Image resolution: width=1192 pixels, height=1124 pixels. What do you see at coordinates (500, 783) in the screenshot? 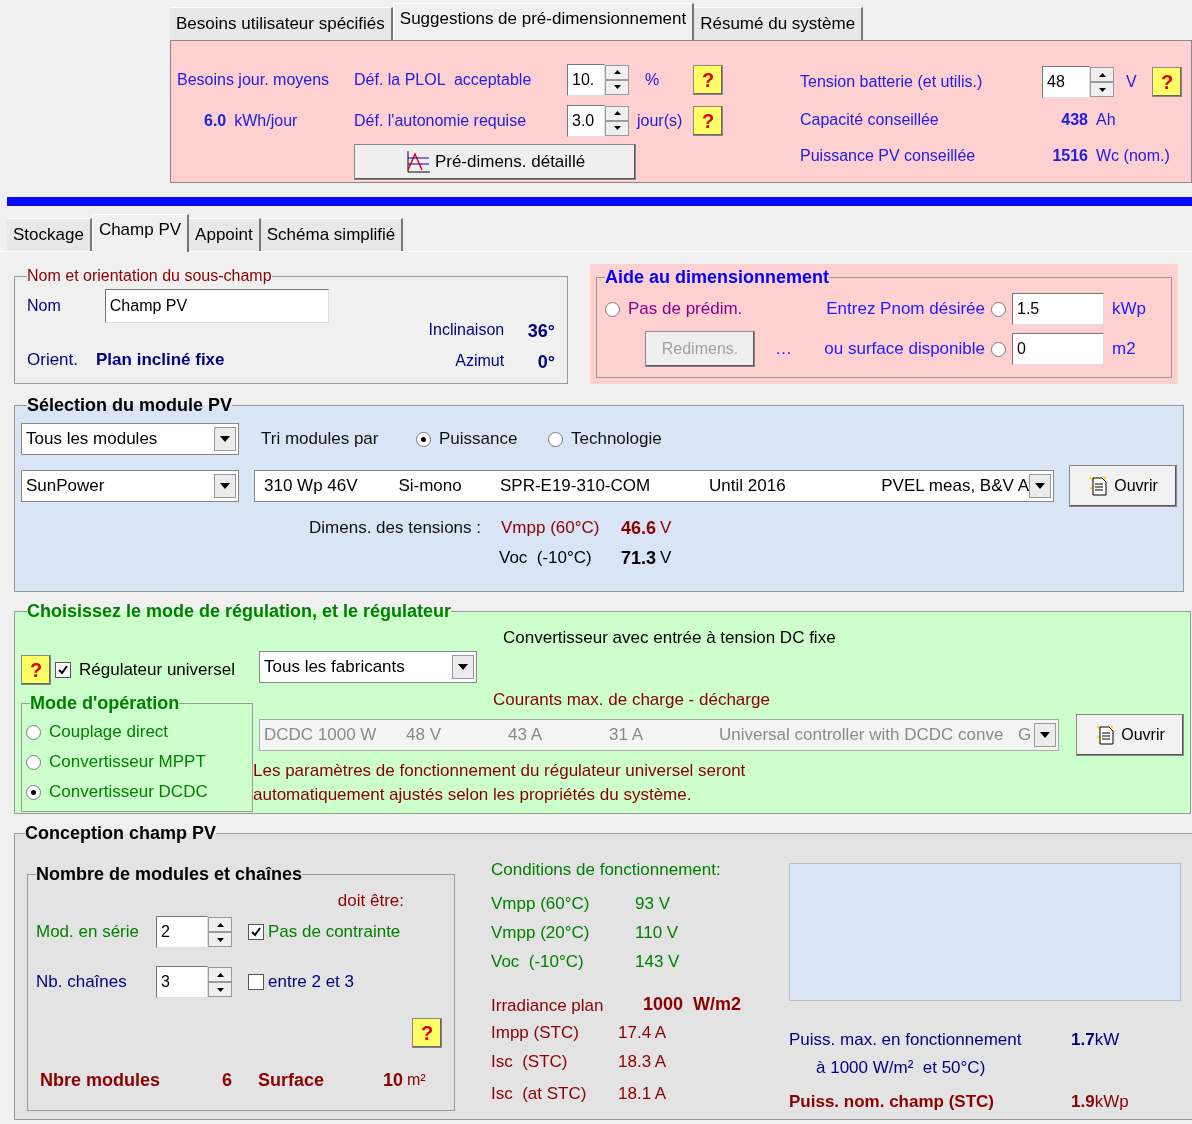
I see `info-text: Les paramètres de fonctionnement du régulateur universel seront automatiquement ajustés selon les propriétés du système.` at bounding box center [500, 783].